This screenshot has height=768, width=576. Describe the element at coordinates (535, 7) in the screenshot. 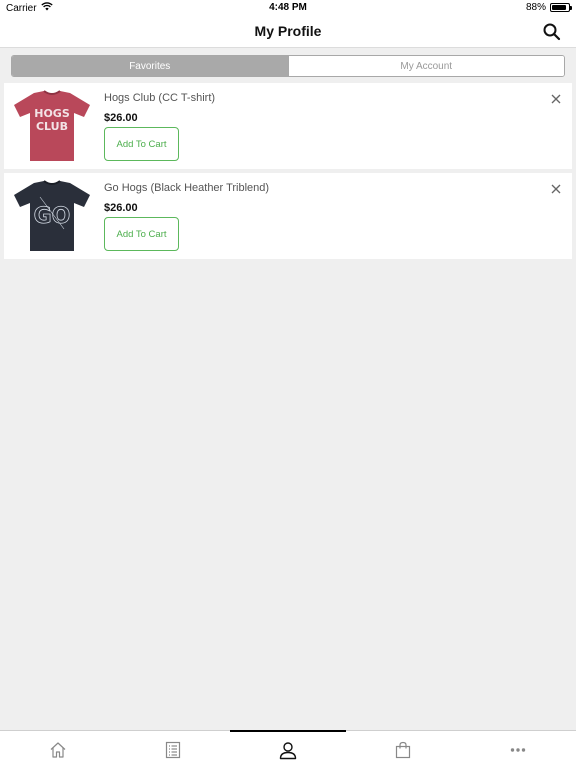

I see `battery-percent: 88%` at that location.